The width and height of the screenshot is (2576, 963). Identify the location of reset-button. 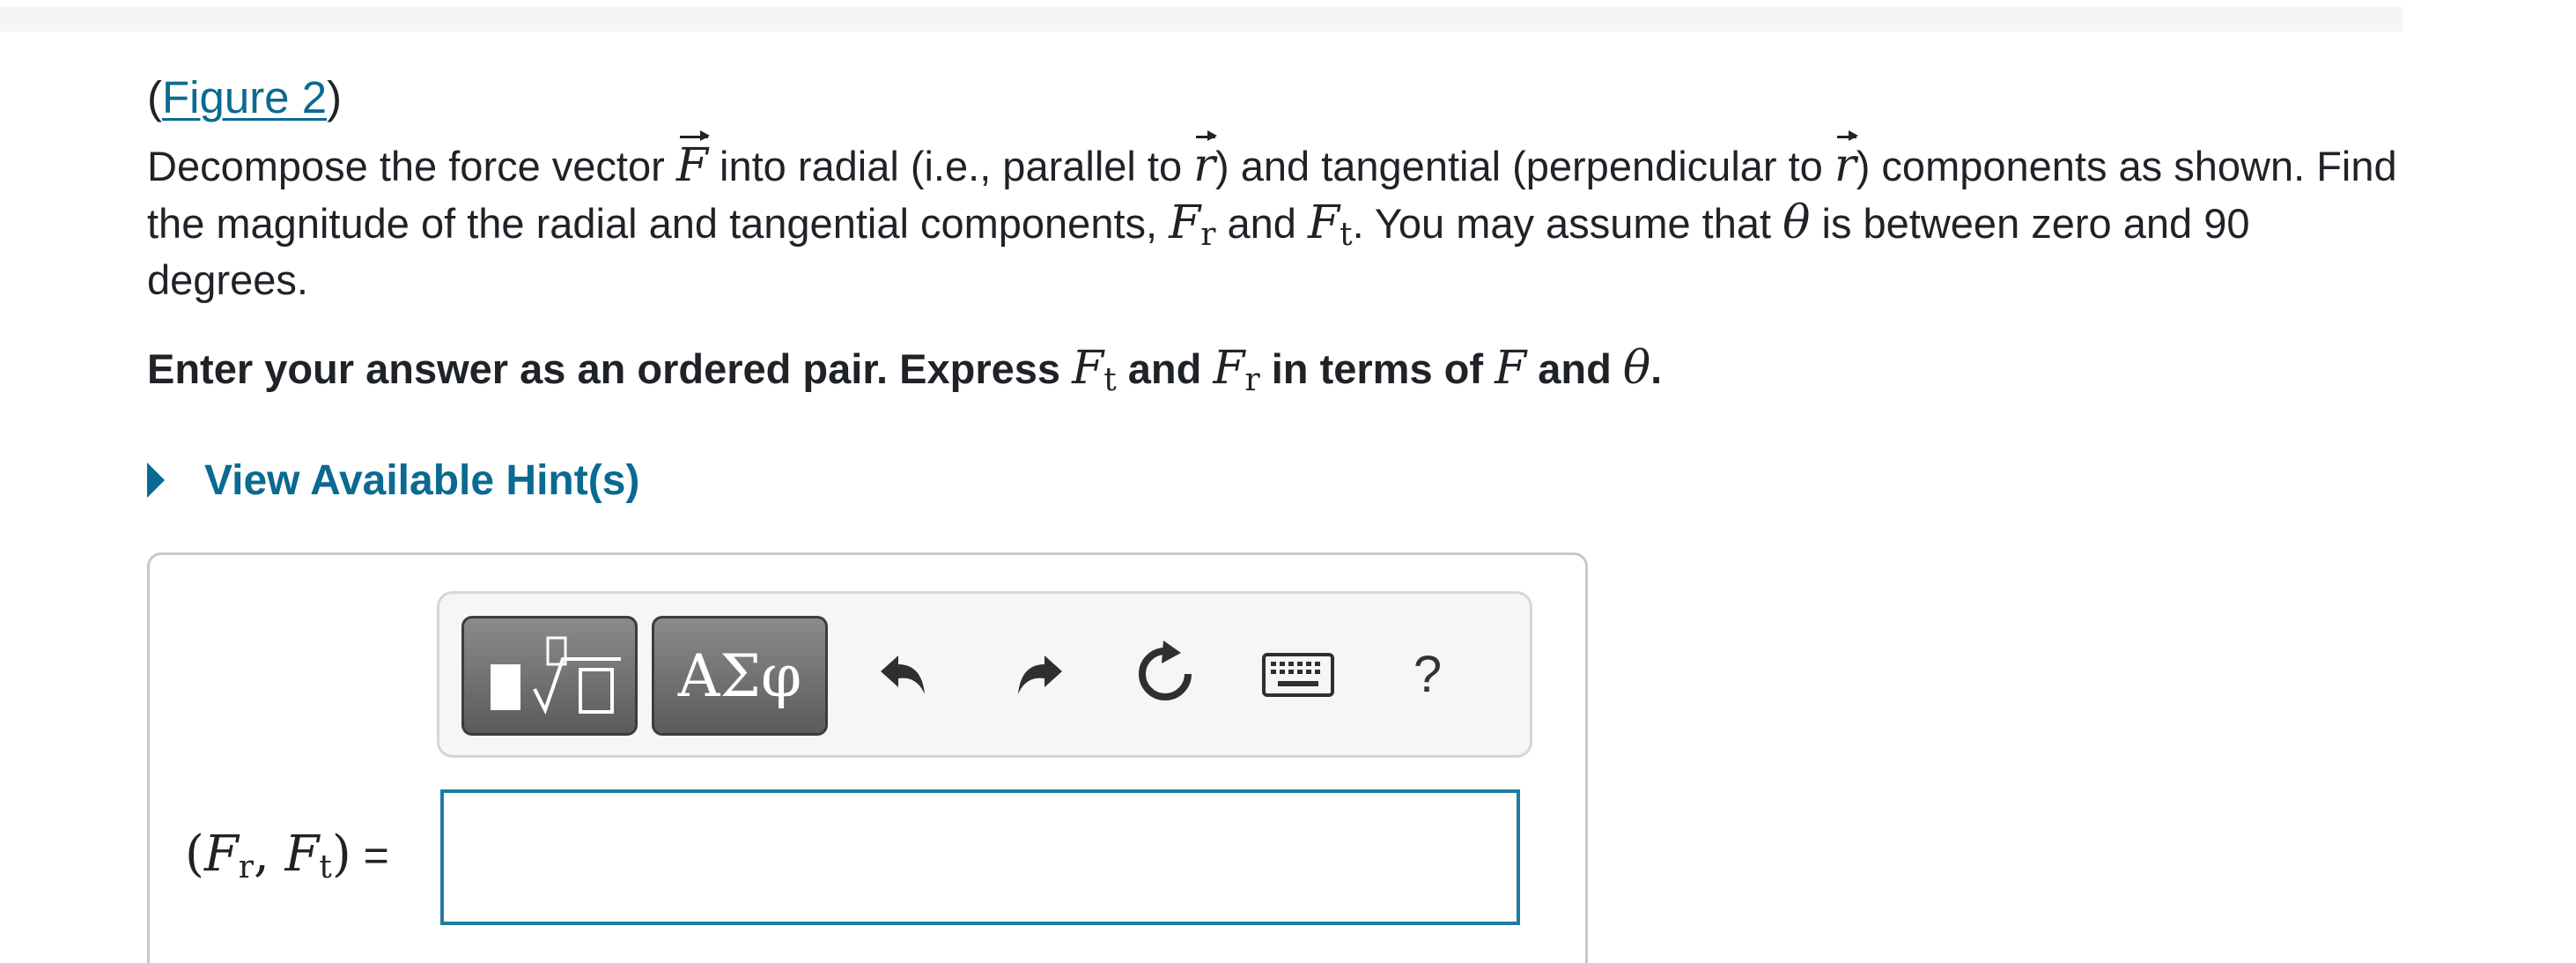
(1165, 674).